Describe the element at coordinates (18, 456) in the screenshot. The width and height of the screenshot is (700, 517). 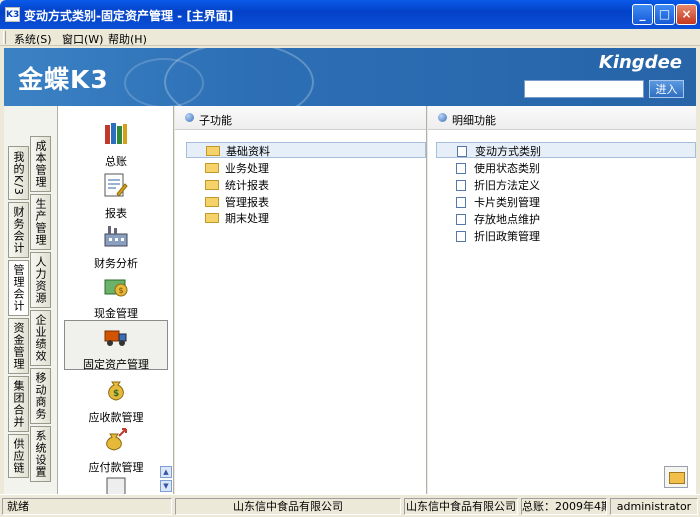
I see `tab-supply-chain: 供应链` at that location.